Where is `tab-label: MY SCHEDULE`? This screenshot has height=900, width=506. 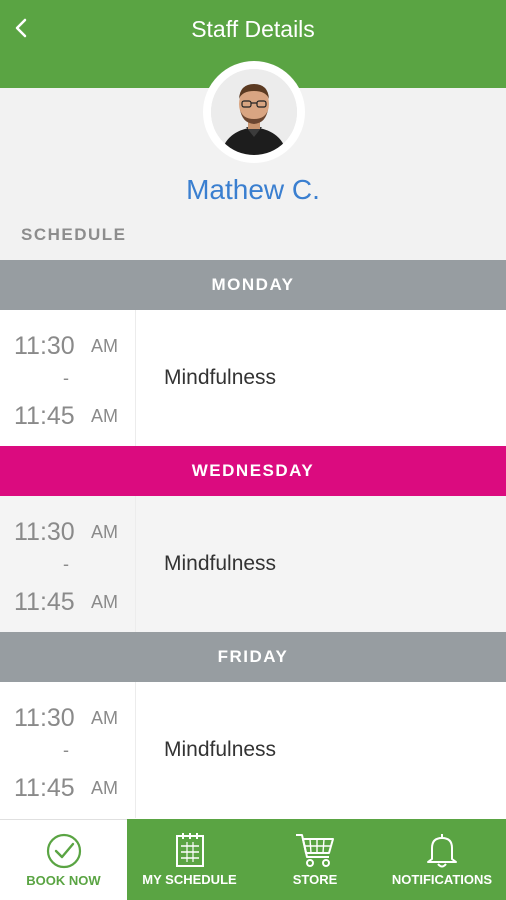
tab-label: MY SCHEDULE is located at coordinates (189, 879).